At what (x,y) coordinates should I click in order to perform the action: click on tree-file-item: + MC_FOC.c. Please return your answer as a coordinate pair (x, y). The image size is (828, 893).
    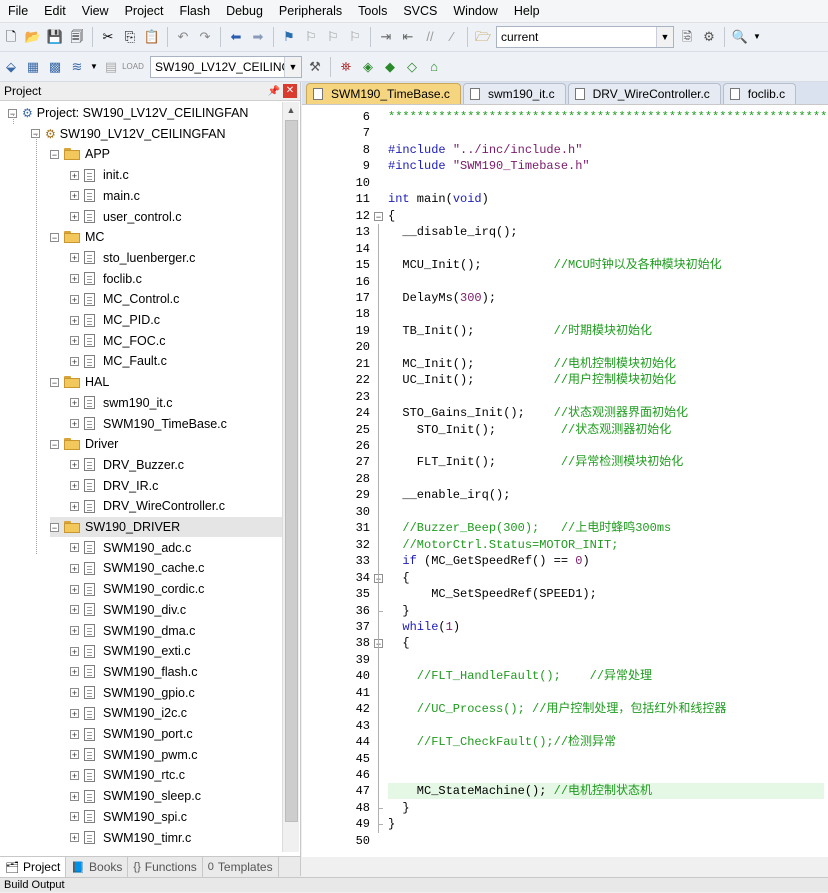
    Looking at the image, I should click on (118, 341).